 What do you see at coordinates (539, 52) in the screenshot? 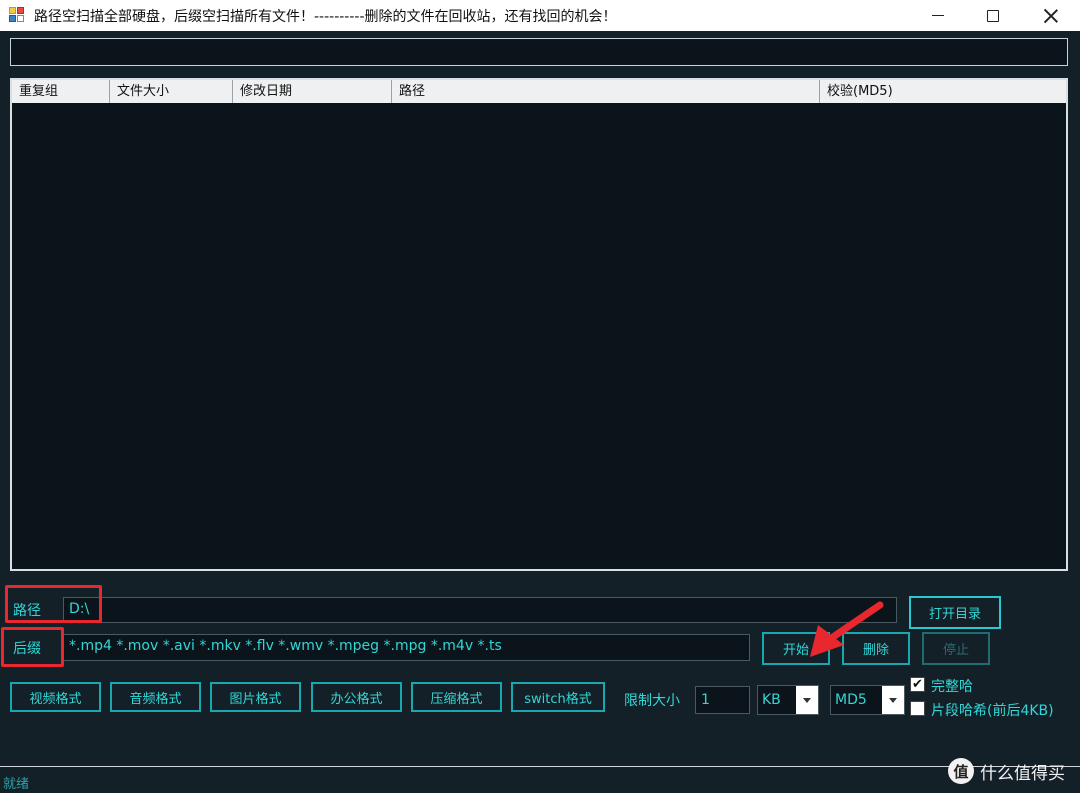
I see `top-info-bar` at bounding box center [539, 52].